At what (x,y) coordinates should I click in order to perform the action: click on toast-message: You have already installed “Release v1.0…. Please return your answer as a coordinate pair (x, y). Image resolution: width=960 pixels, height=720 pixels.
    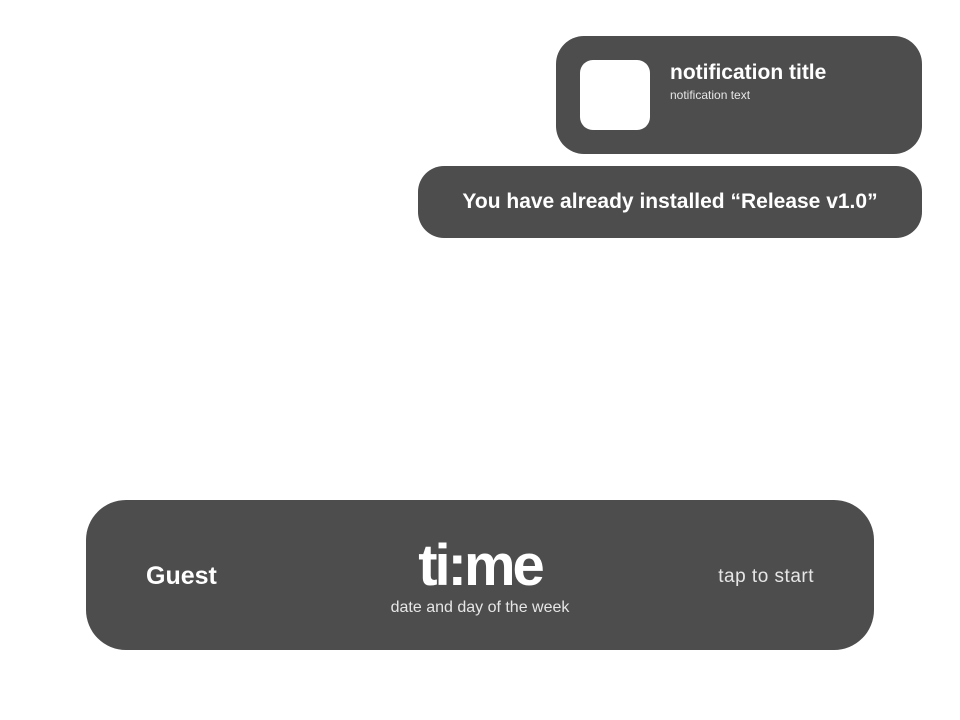
    Looking at the image, I should click on (670, 201).